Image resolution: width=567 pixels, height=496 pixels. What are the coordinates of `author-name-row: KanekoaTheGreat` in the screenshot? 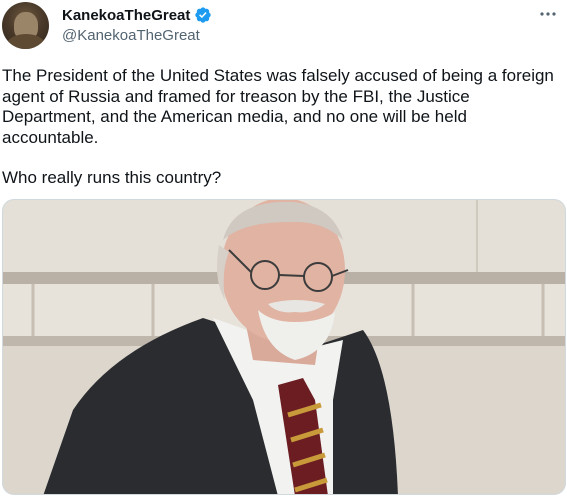 It's located at (137, 15).